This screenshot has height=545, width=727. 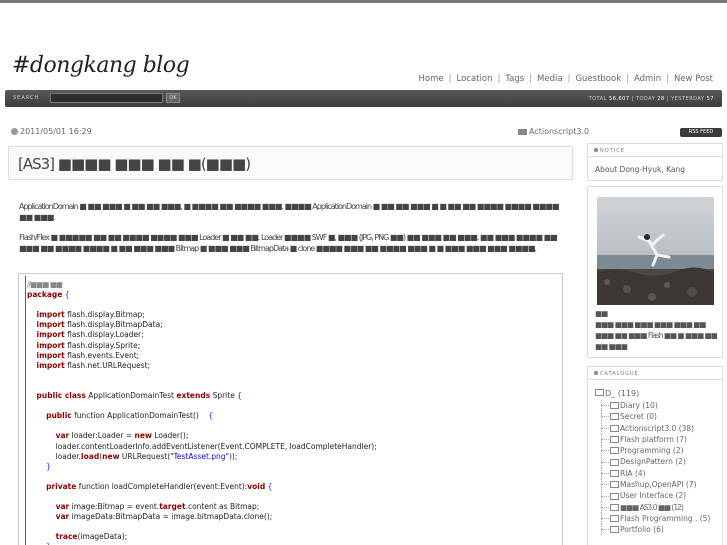 What do you see at coordinates (105, 335) in the screenshot?
I see `code-import: flash.display.Loader;` at bounding box center [105, 335].